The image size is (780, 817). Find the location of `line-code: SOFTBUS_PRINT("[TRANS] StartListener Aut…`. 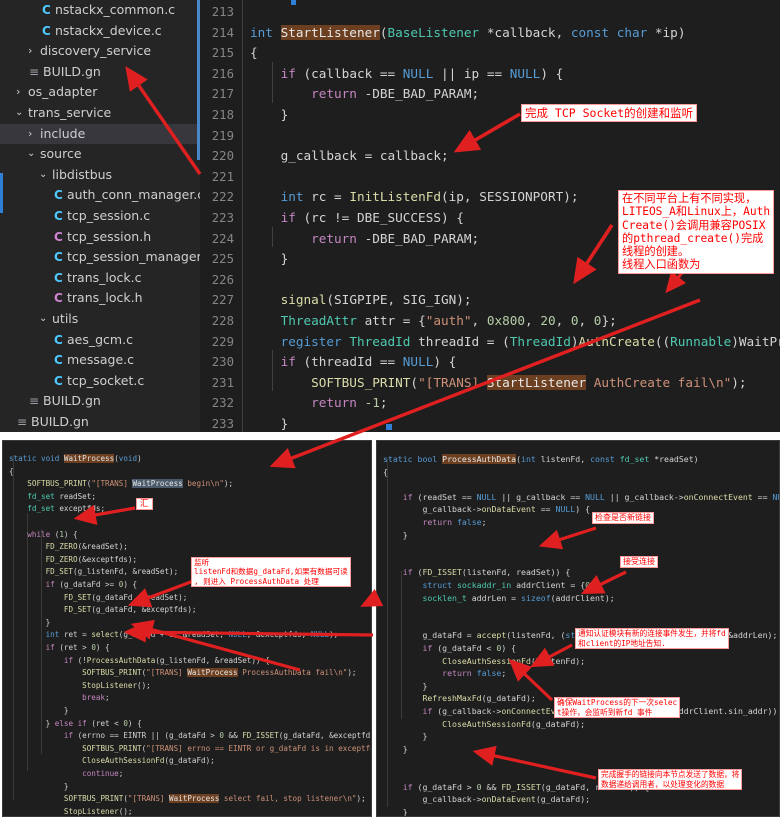

line-code: SOFTBUS_PRINT("[TRANS] StartListener Aut… is located at coordinates (529, 382).